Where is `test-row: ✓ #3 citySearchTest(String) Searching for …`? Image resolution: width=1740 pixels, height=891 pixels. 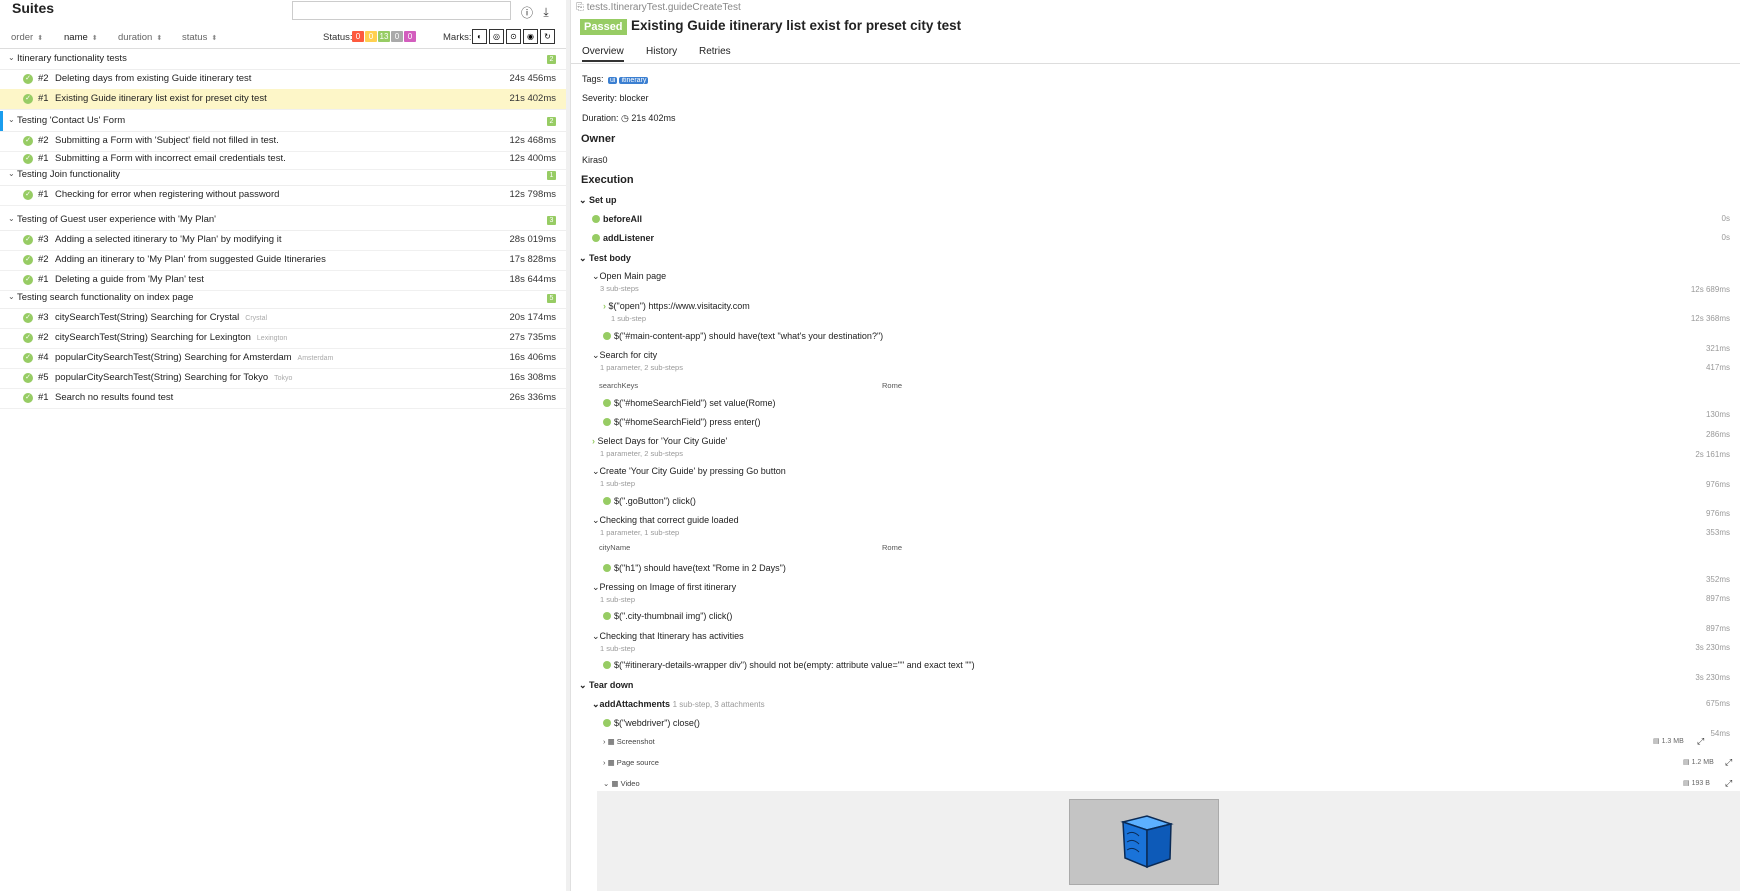 test-row: ✓ #3 citySearchTest(String) Searching for … is located at coordinates (283, 318).